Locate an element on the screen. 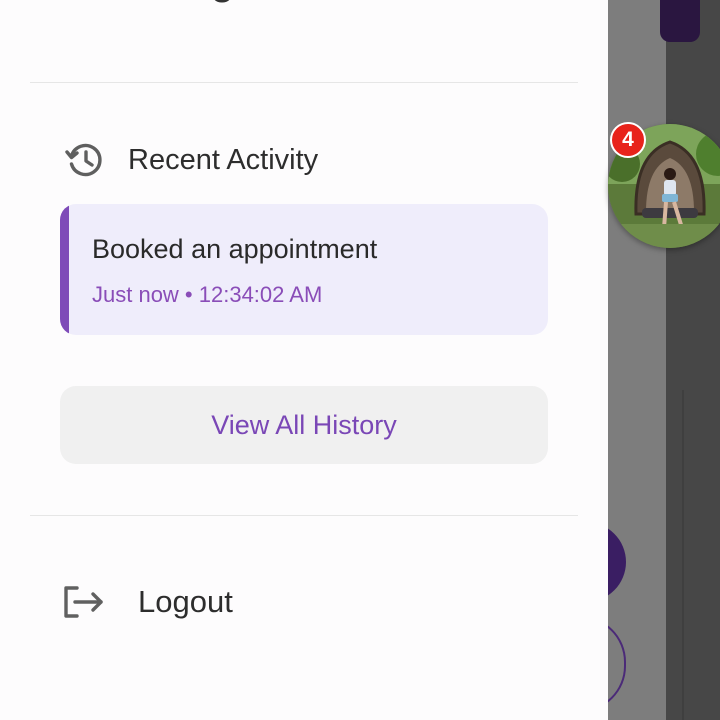  background-divider is located at coordinates (683, 555).